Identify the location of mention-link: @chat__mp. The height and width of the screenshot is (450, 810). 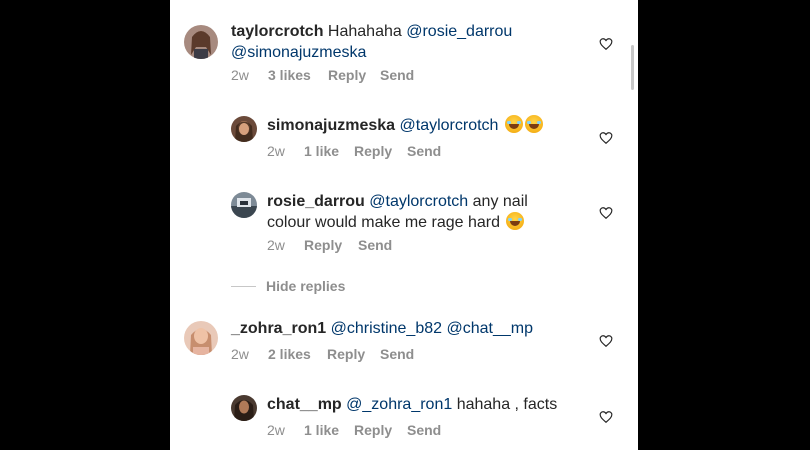
(489, 328).